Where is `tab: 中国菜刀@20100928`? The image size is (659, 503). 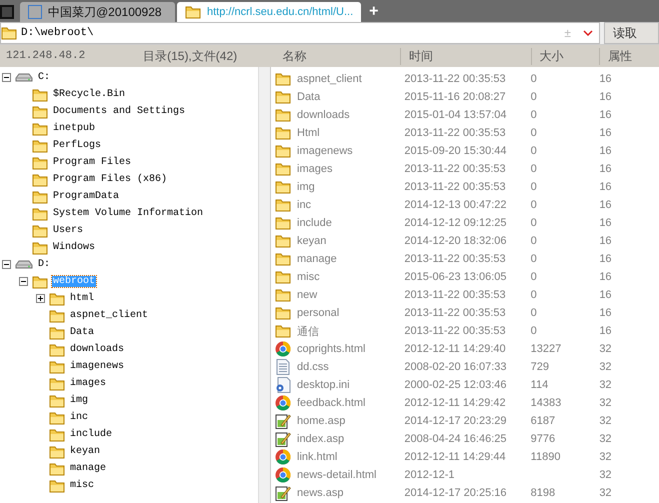
tab: 中国菜刀@20100928 is located at coordinates (97, 12).